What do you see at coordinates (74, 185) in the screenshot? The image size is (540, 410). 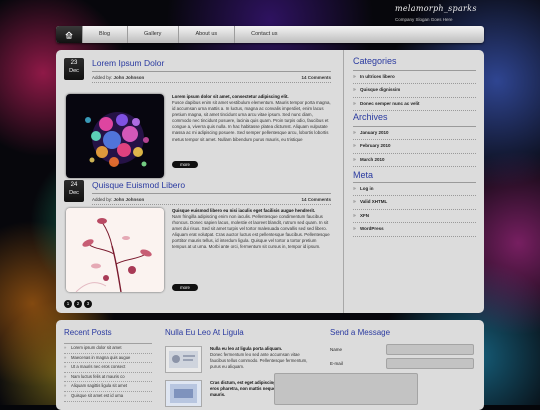 I see `post-day: 24` at bounding box center [74, 185].